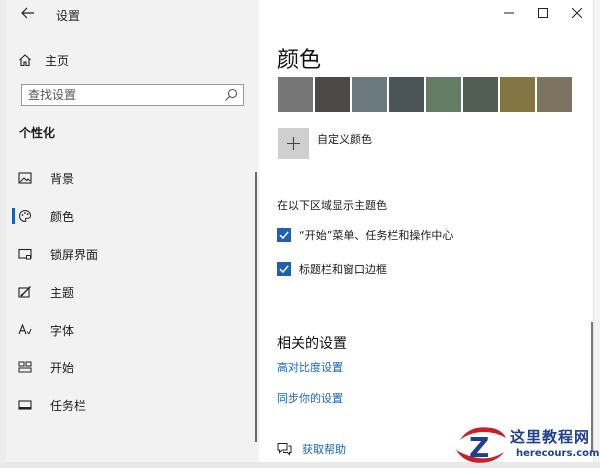 The height and width of the screenshot is (468, 600). Describe the element at coordinates (62, 331) in the screenshot. I see `sidebar-item-label: 字体` at that location.